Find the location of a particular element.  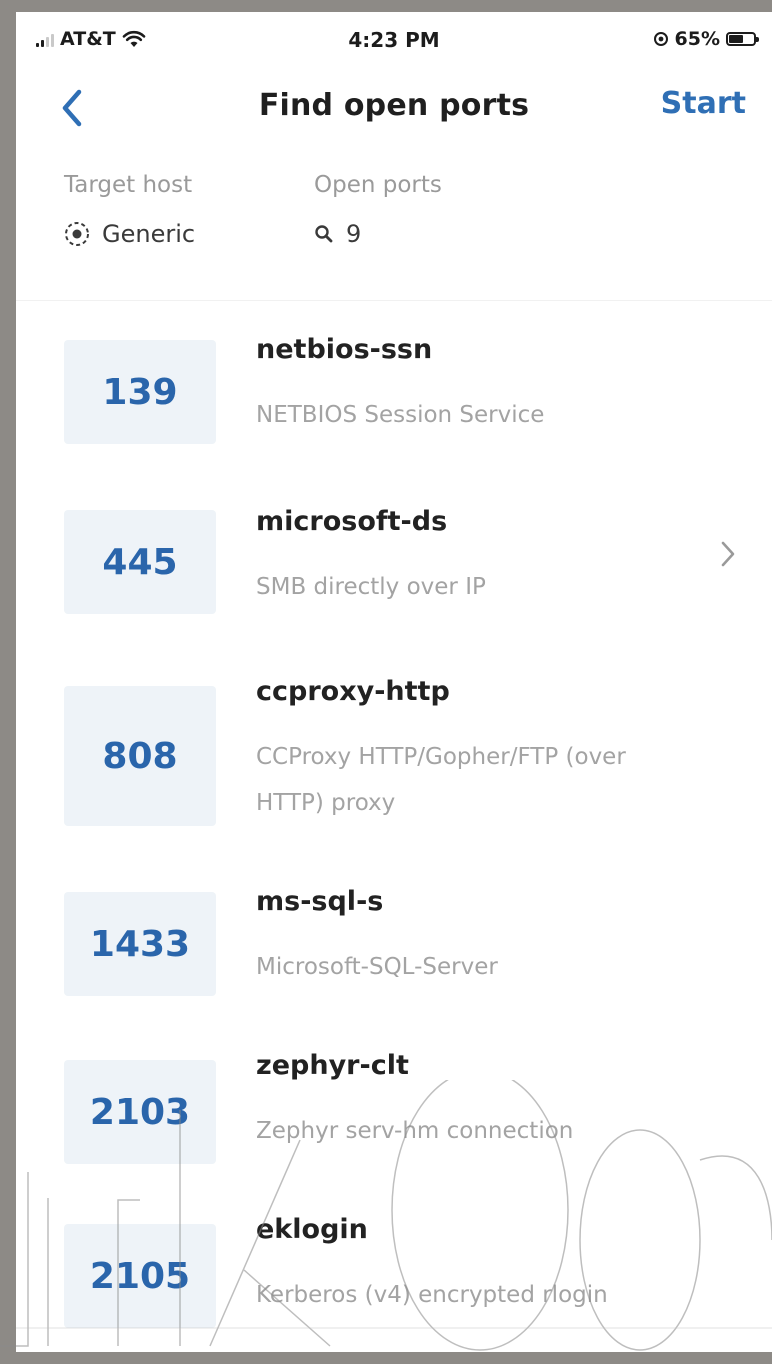

port-number: 445 is located at coordinates (140, 562).